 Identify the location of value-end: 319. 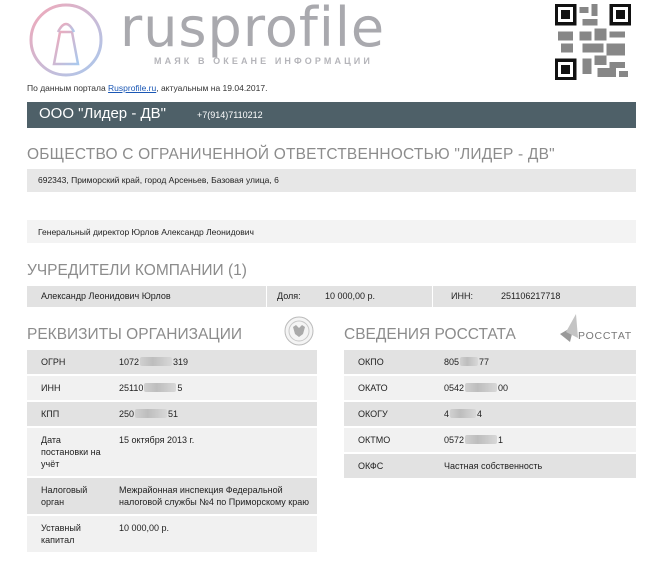
(181, 362).